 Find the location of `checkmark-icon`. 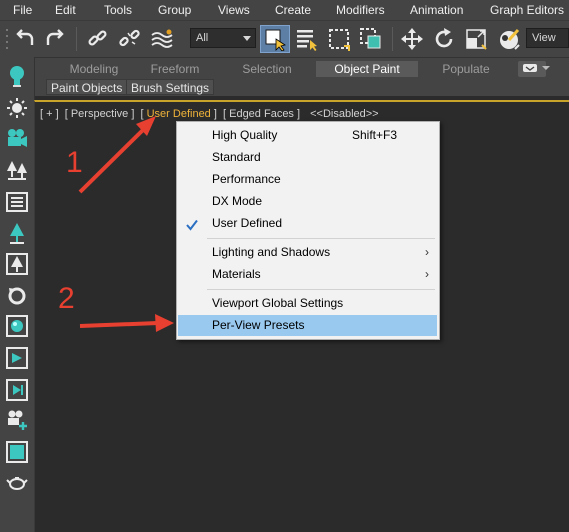

checkmark-icon is located at coordinates (192, 227).